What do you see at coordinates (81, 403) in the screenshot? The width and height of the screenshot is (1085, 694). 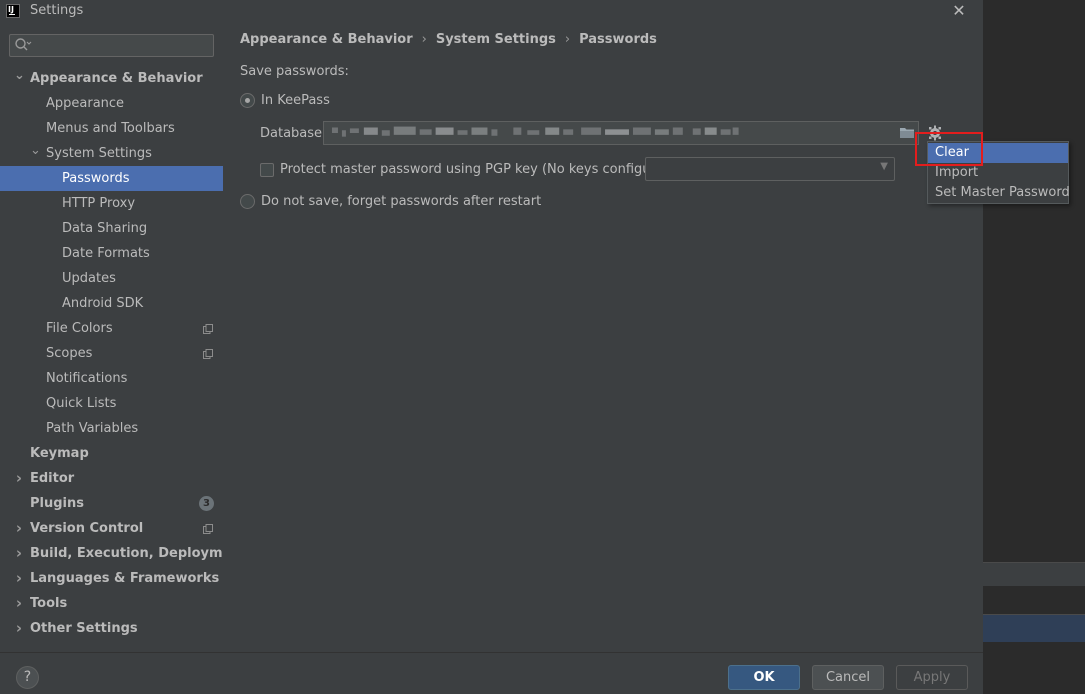 I see `sidebar-item-label: Quick Lists` at bounding box center [81, 403].